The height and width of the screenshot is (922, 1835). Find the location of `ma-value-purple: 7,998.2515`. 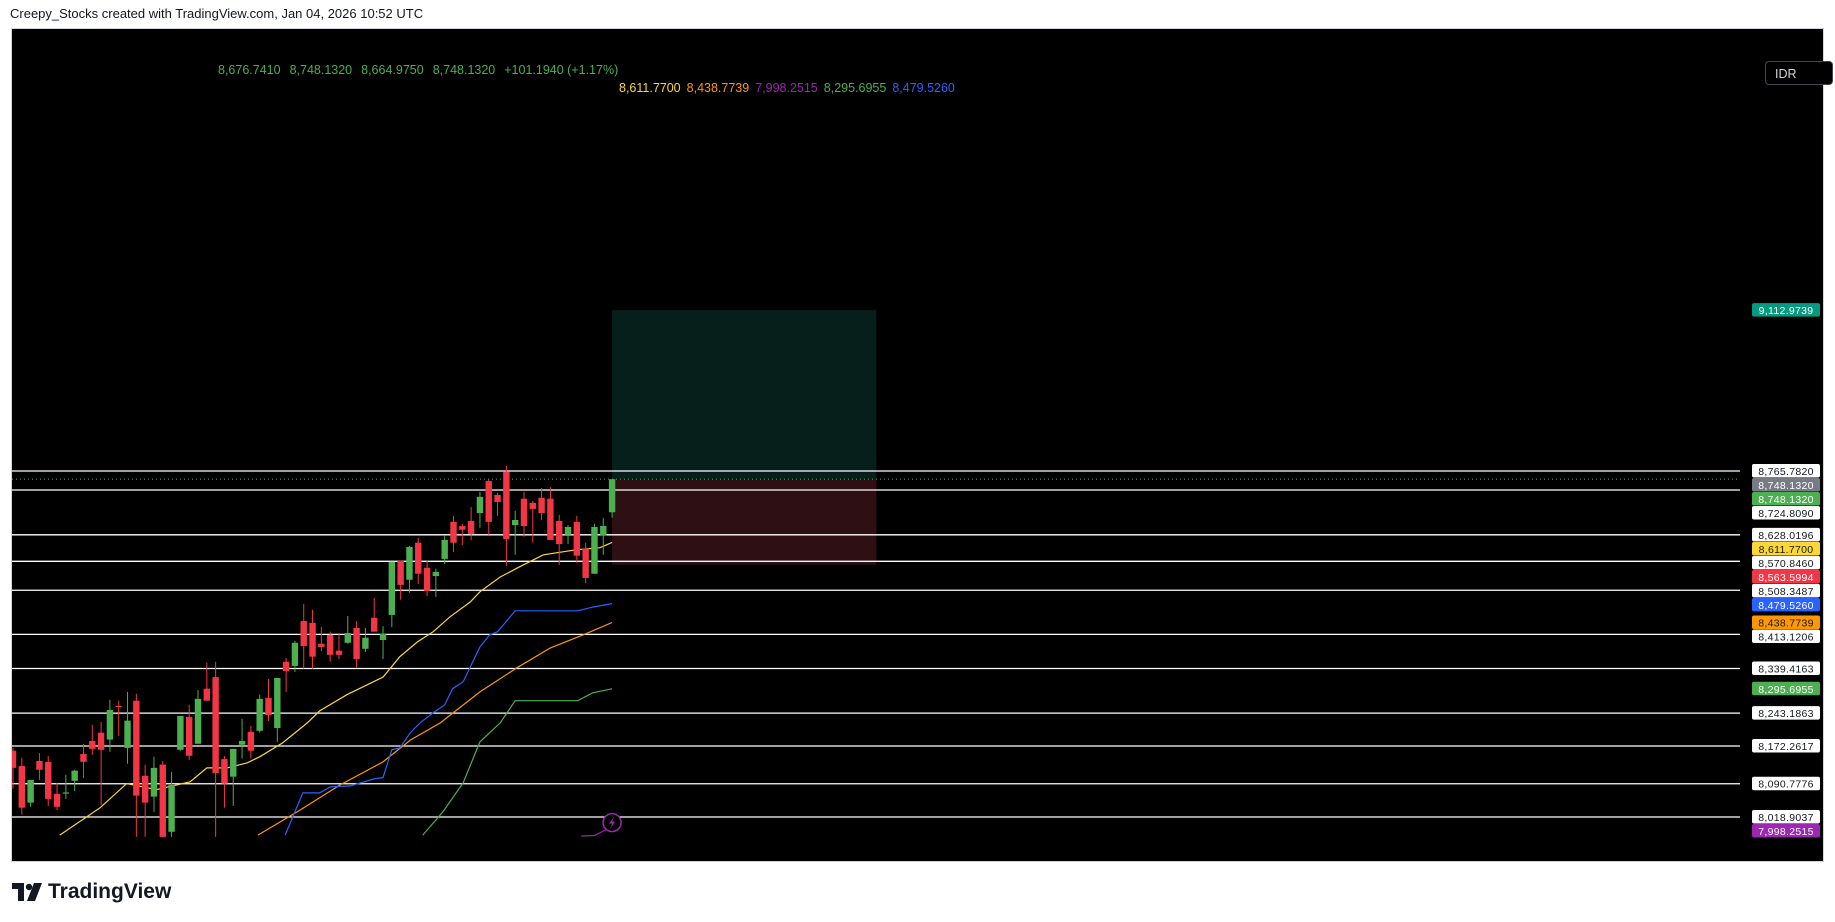

ma-value-purple: 7,998.2515 is located at coordinates (786, 88).